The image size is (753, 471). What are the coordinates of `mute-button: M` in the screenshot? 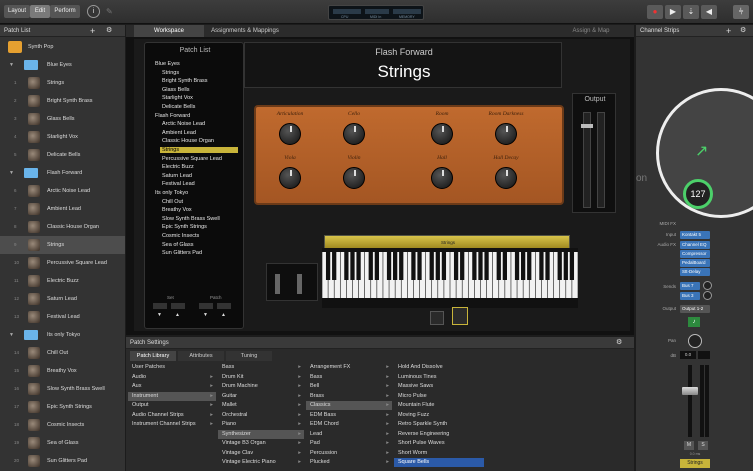 It's located at (689, 445).